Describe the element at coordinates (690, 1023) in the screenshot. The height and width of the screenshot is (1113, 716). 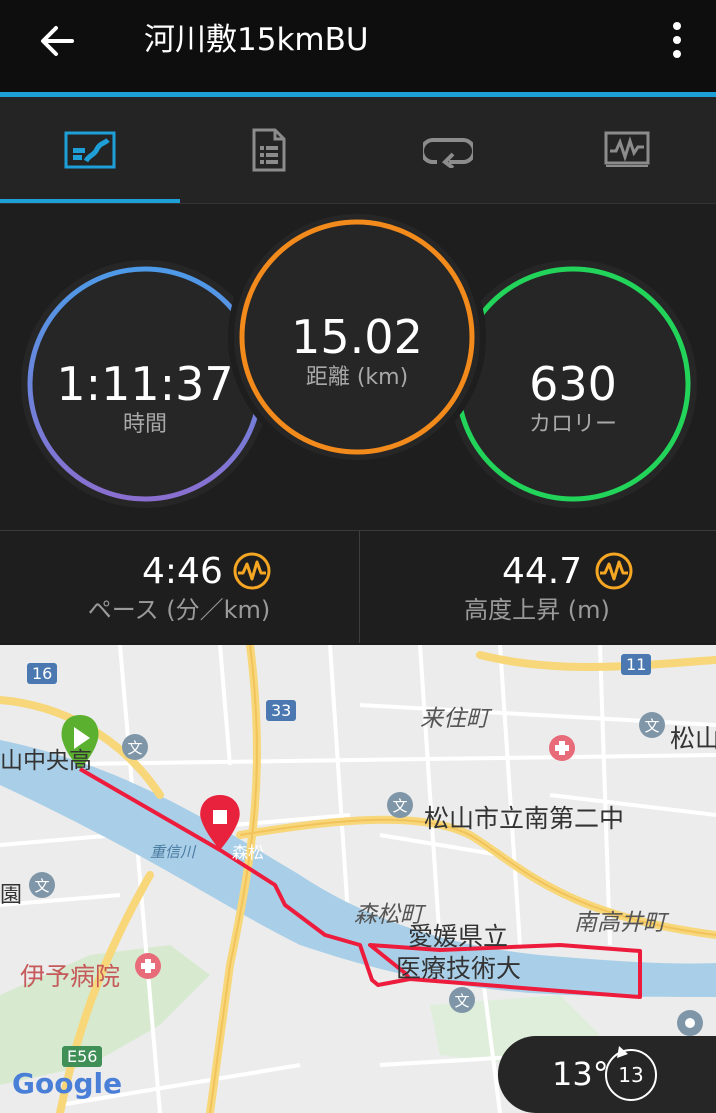
I see `location-pin-icon` at that location.